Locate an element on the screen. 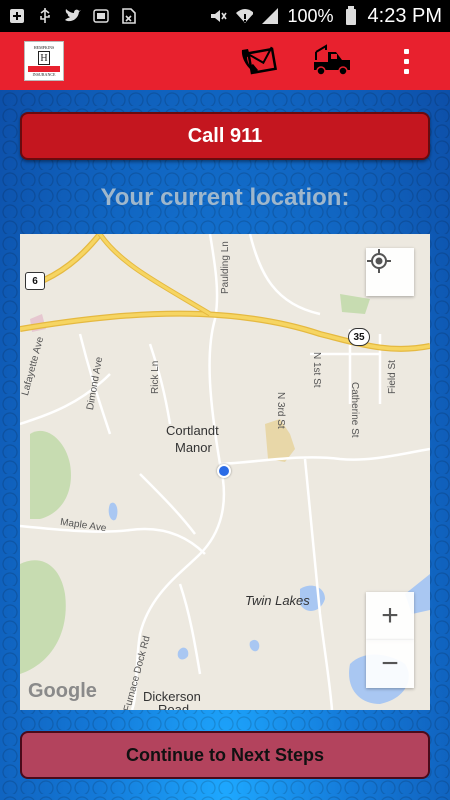 The height and width of the screenshot is (800, 450). zoom-out-button: − is located at coordinates (390, 664).